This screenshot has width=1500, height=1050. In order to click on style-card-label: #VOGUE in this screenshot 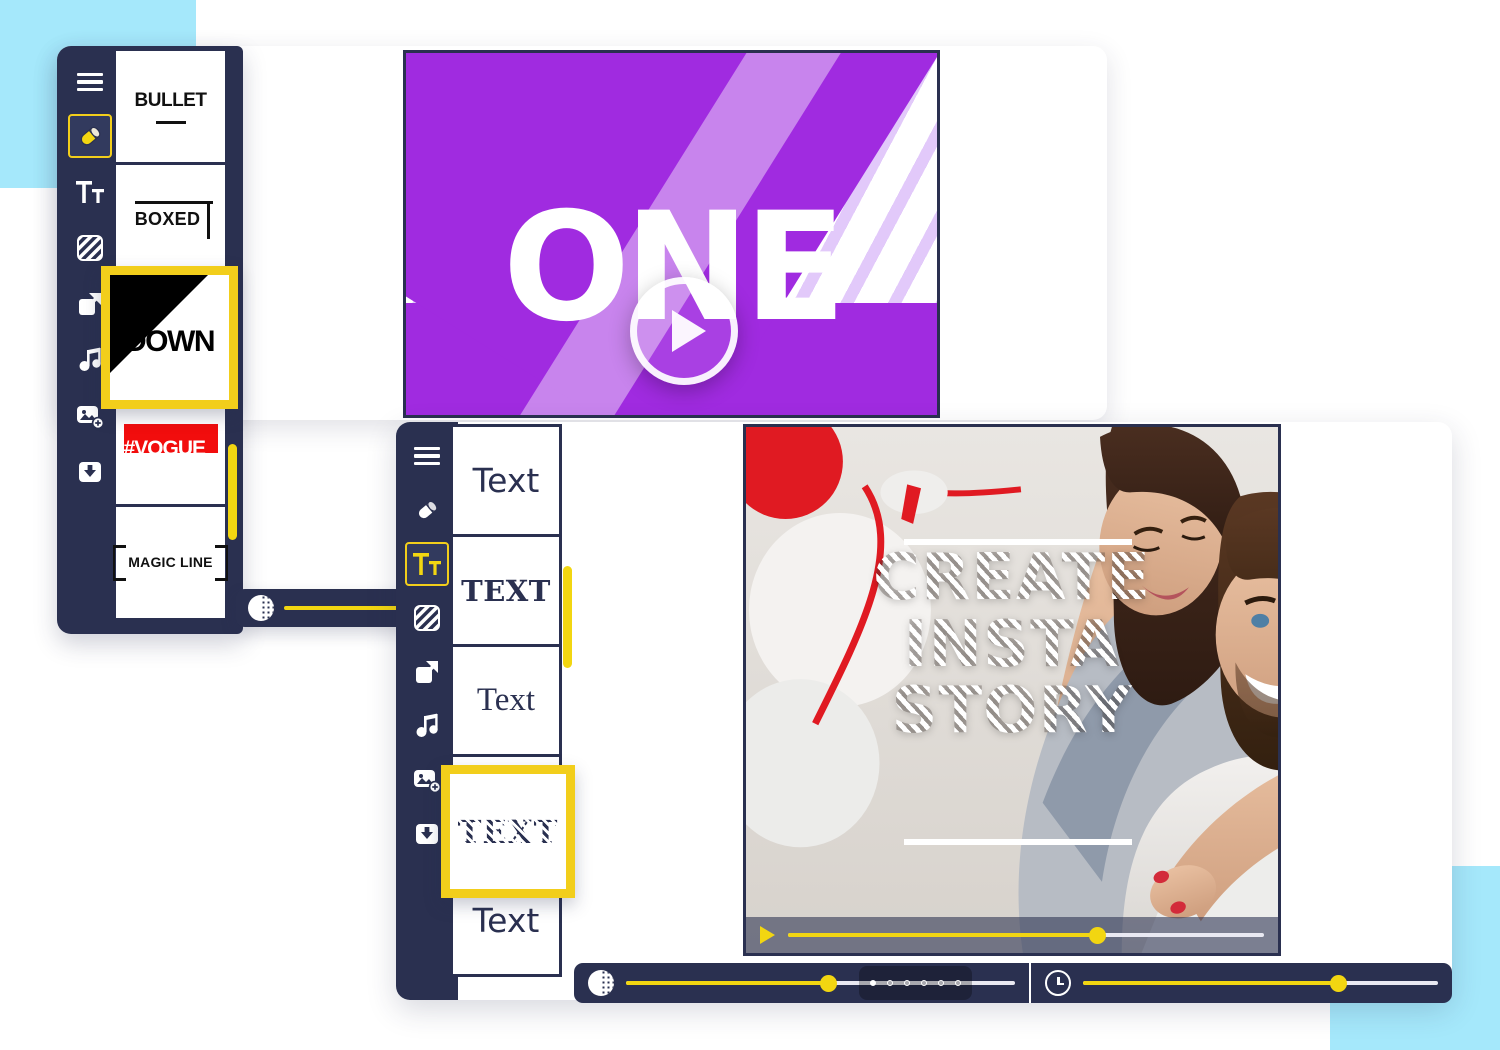, I will do `click(165, 448)`.